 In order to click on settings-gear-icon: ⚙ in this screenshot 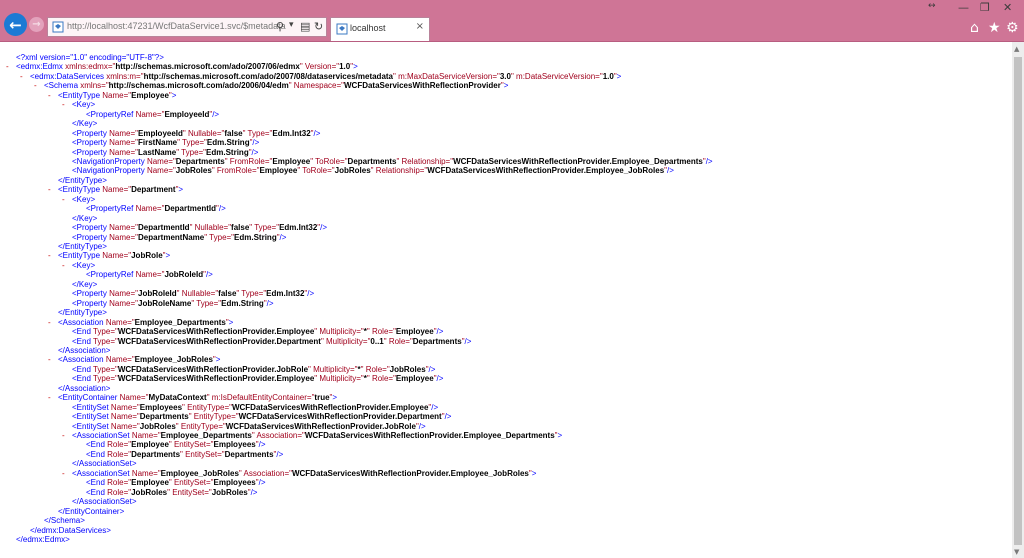, I will do `click(1012, 28)`.